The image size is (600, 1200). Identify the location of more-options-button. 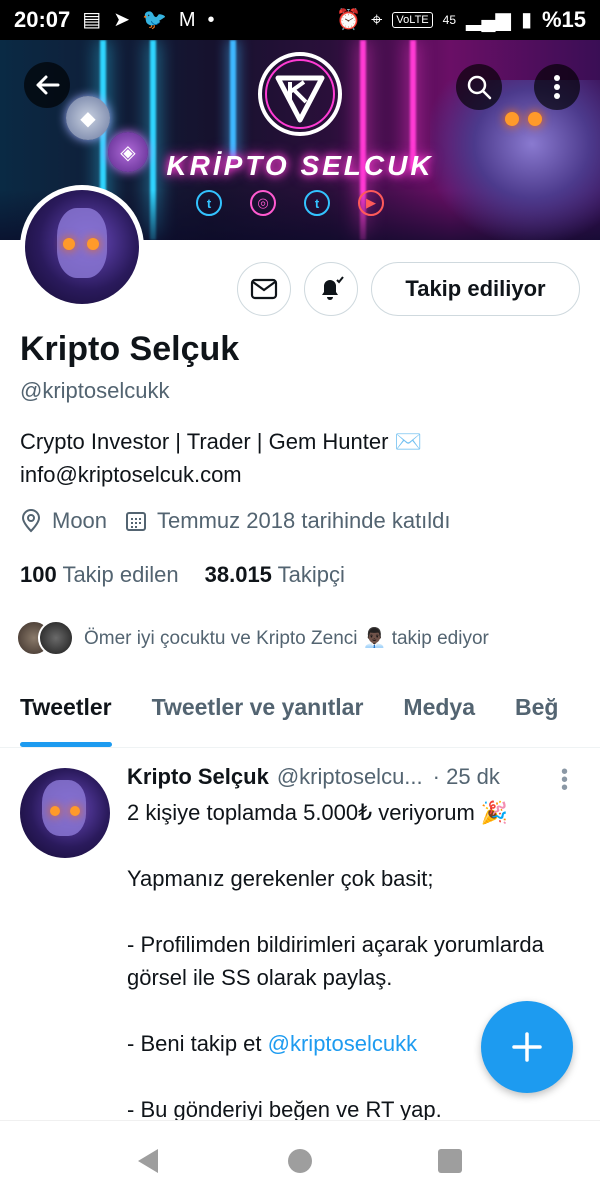
(557, 87).